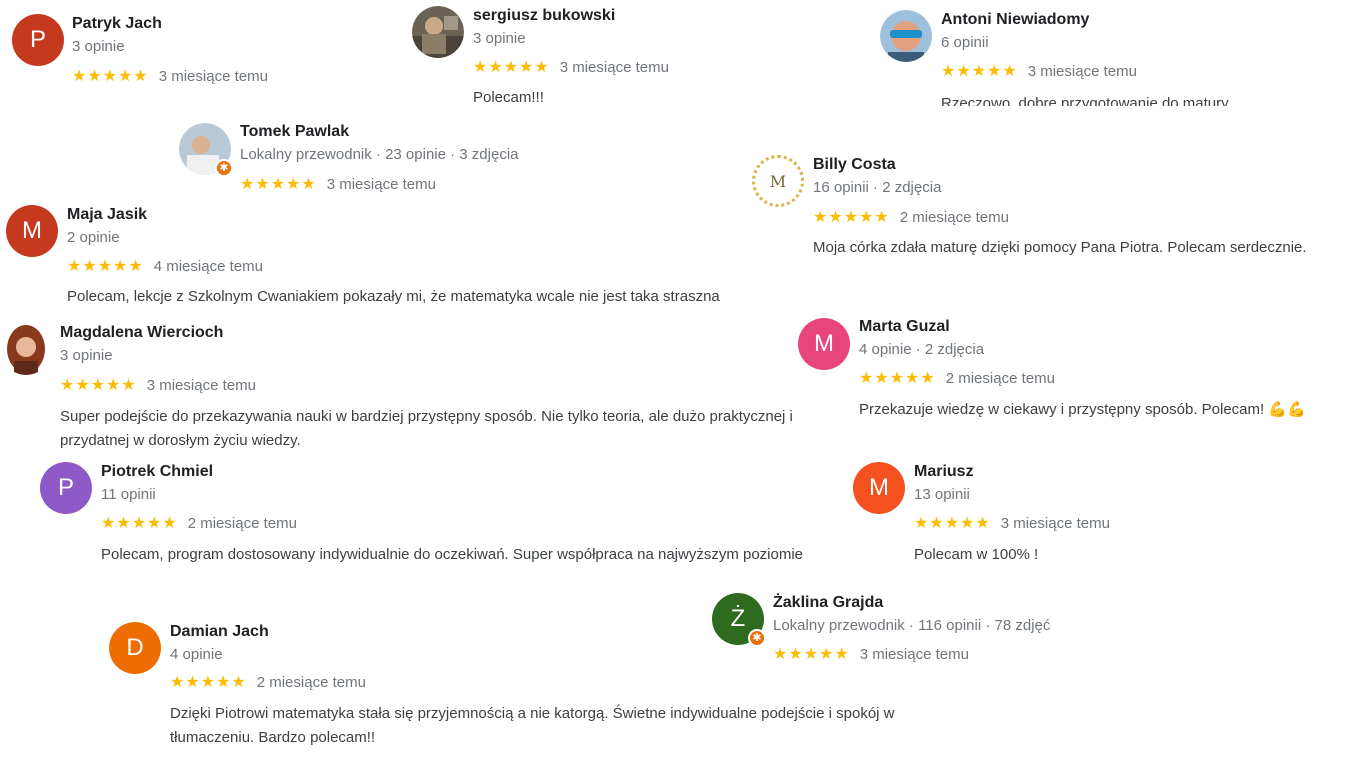 The width and height of the screenshot is (1366, 768). What do you see at coordinates (206, 150) in the screenshot?
I see `avatar: ✱` at bounding box center [206, 150].